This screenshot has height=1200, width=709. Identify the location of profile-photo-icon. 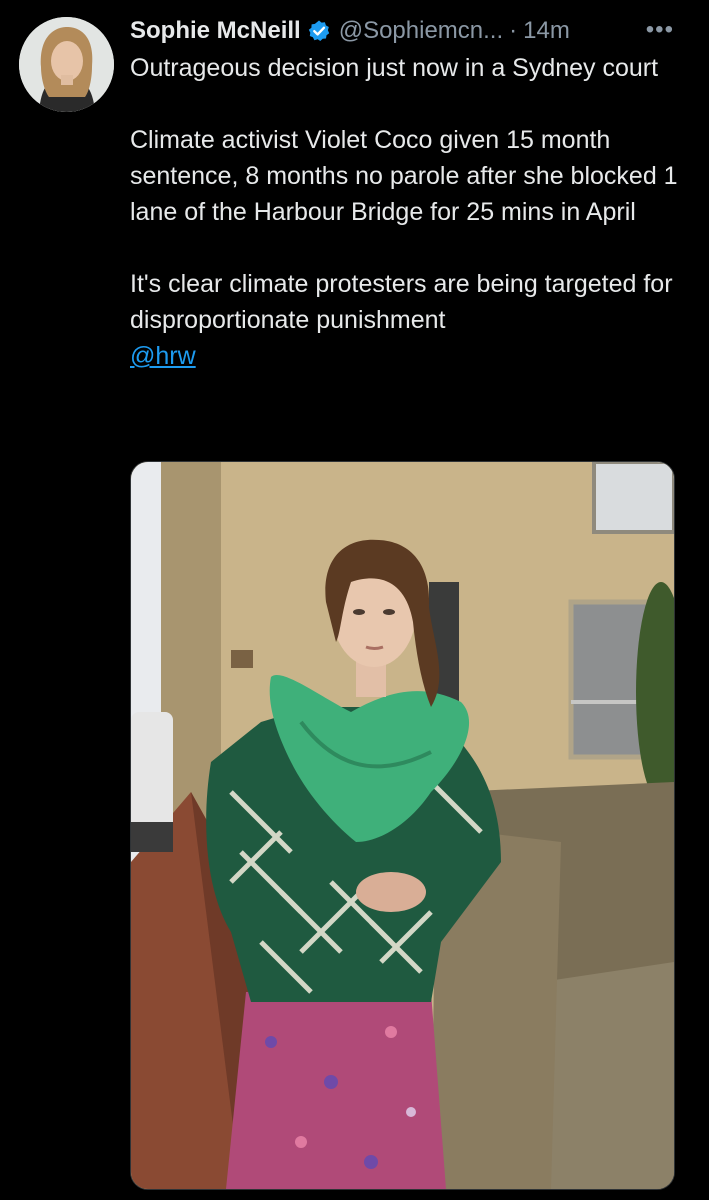
(66, 64).